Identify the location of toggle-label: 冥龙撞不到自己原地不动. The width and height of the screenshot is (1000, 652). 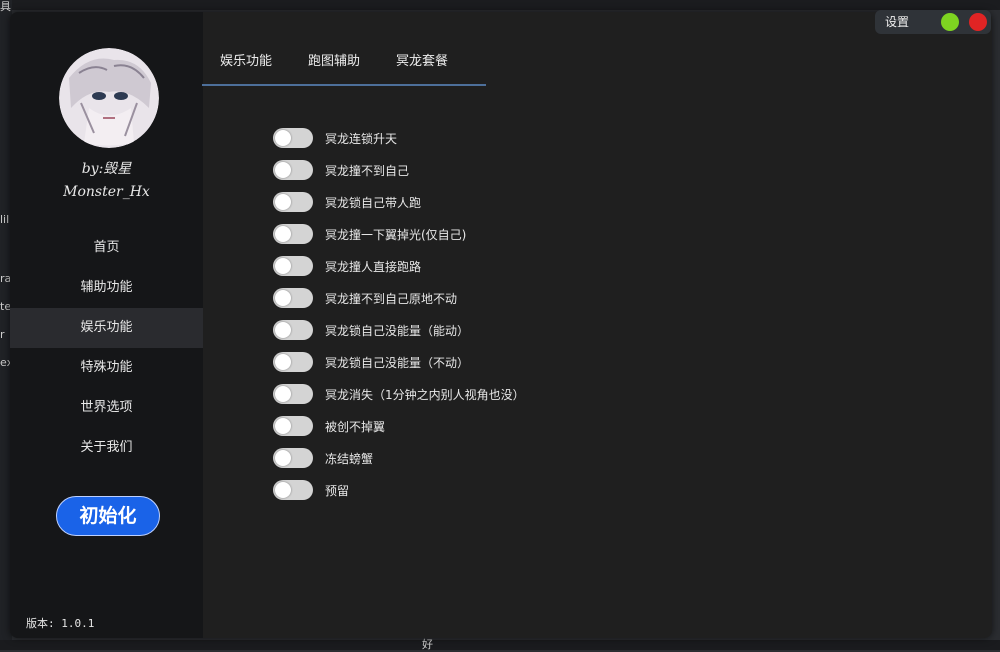
(391, 298).